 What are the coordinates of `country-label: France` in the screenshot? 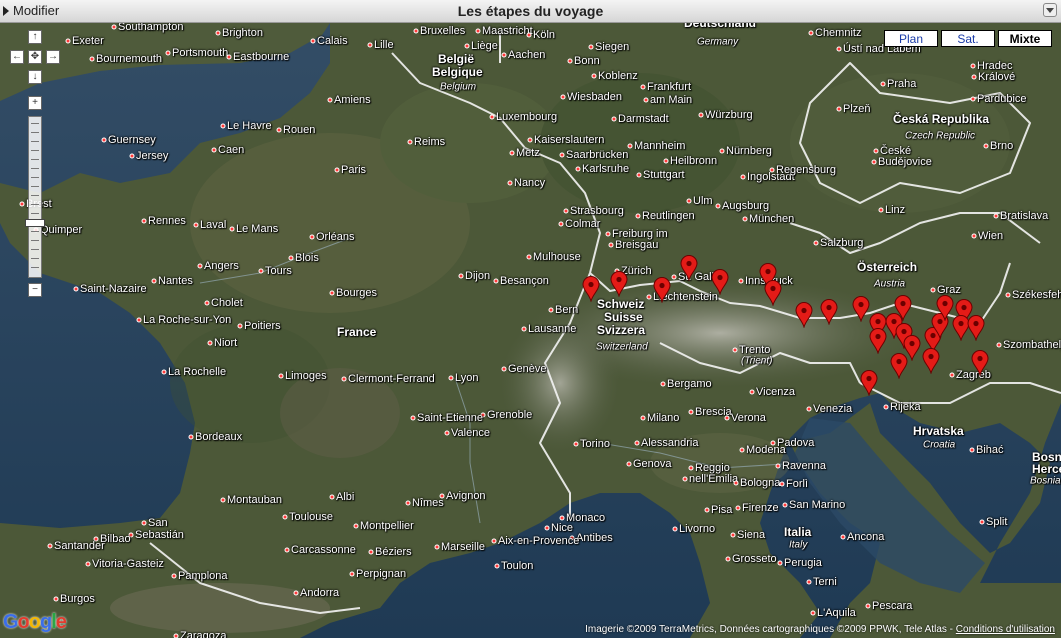 It's located at (357, 332).